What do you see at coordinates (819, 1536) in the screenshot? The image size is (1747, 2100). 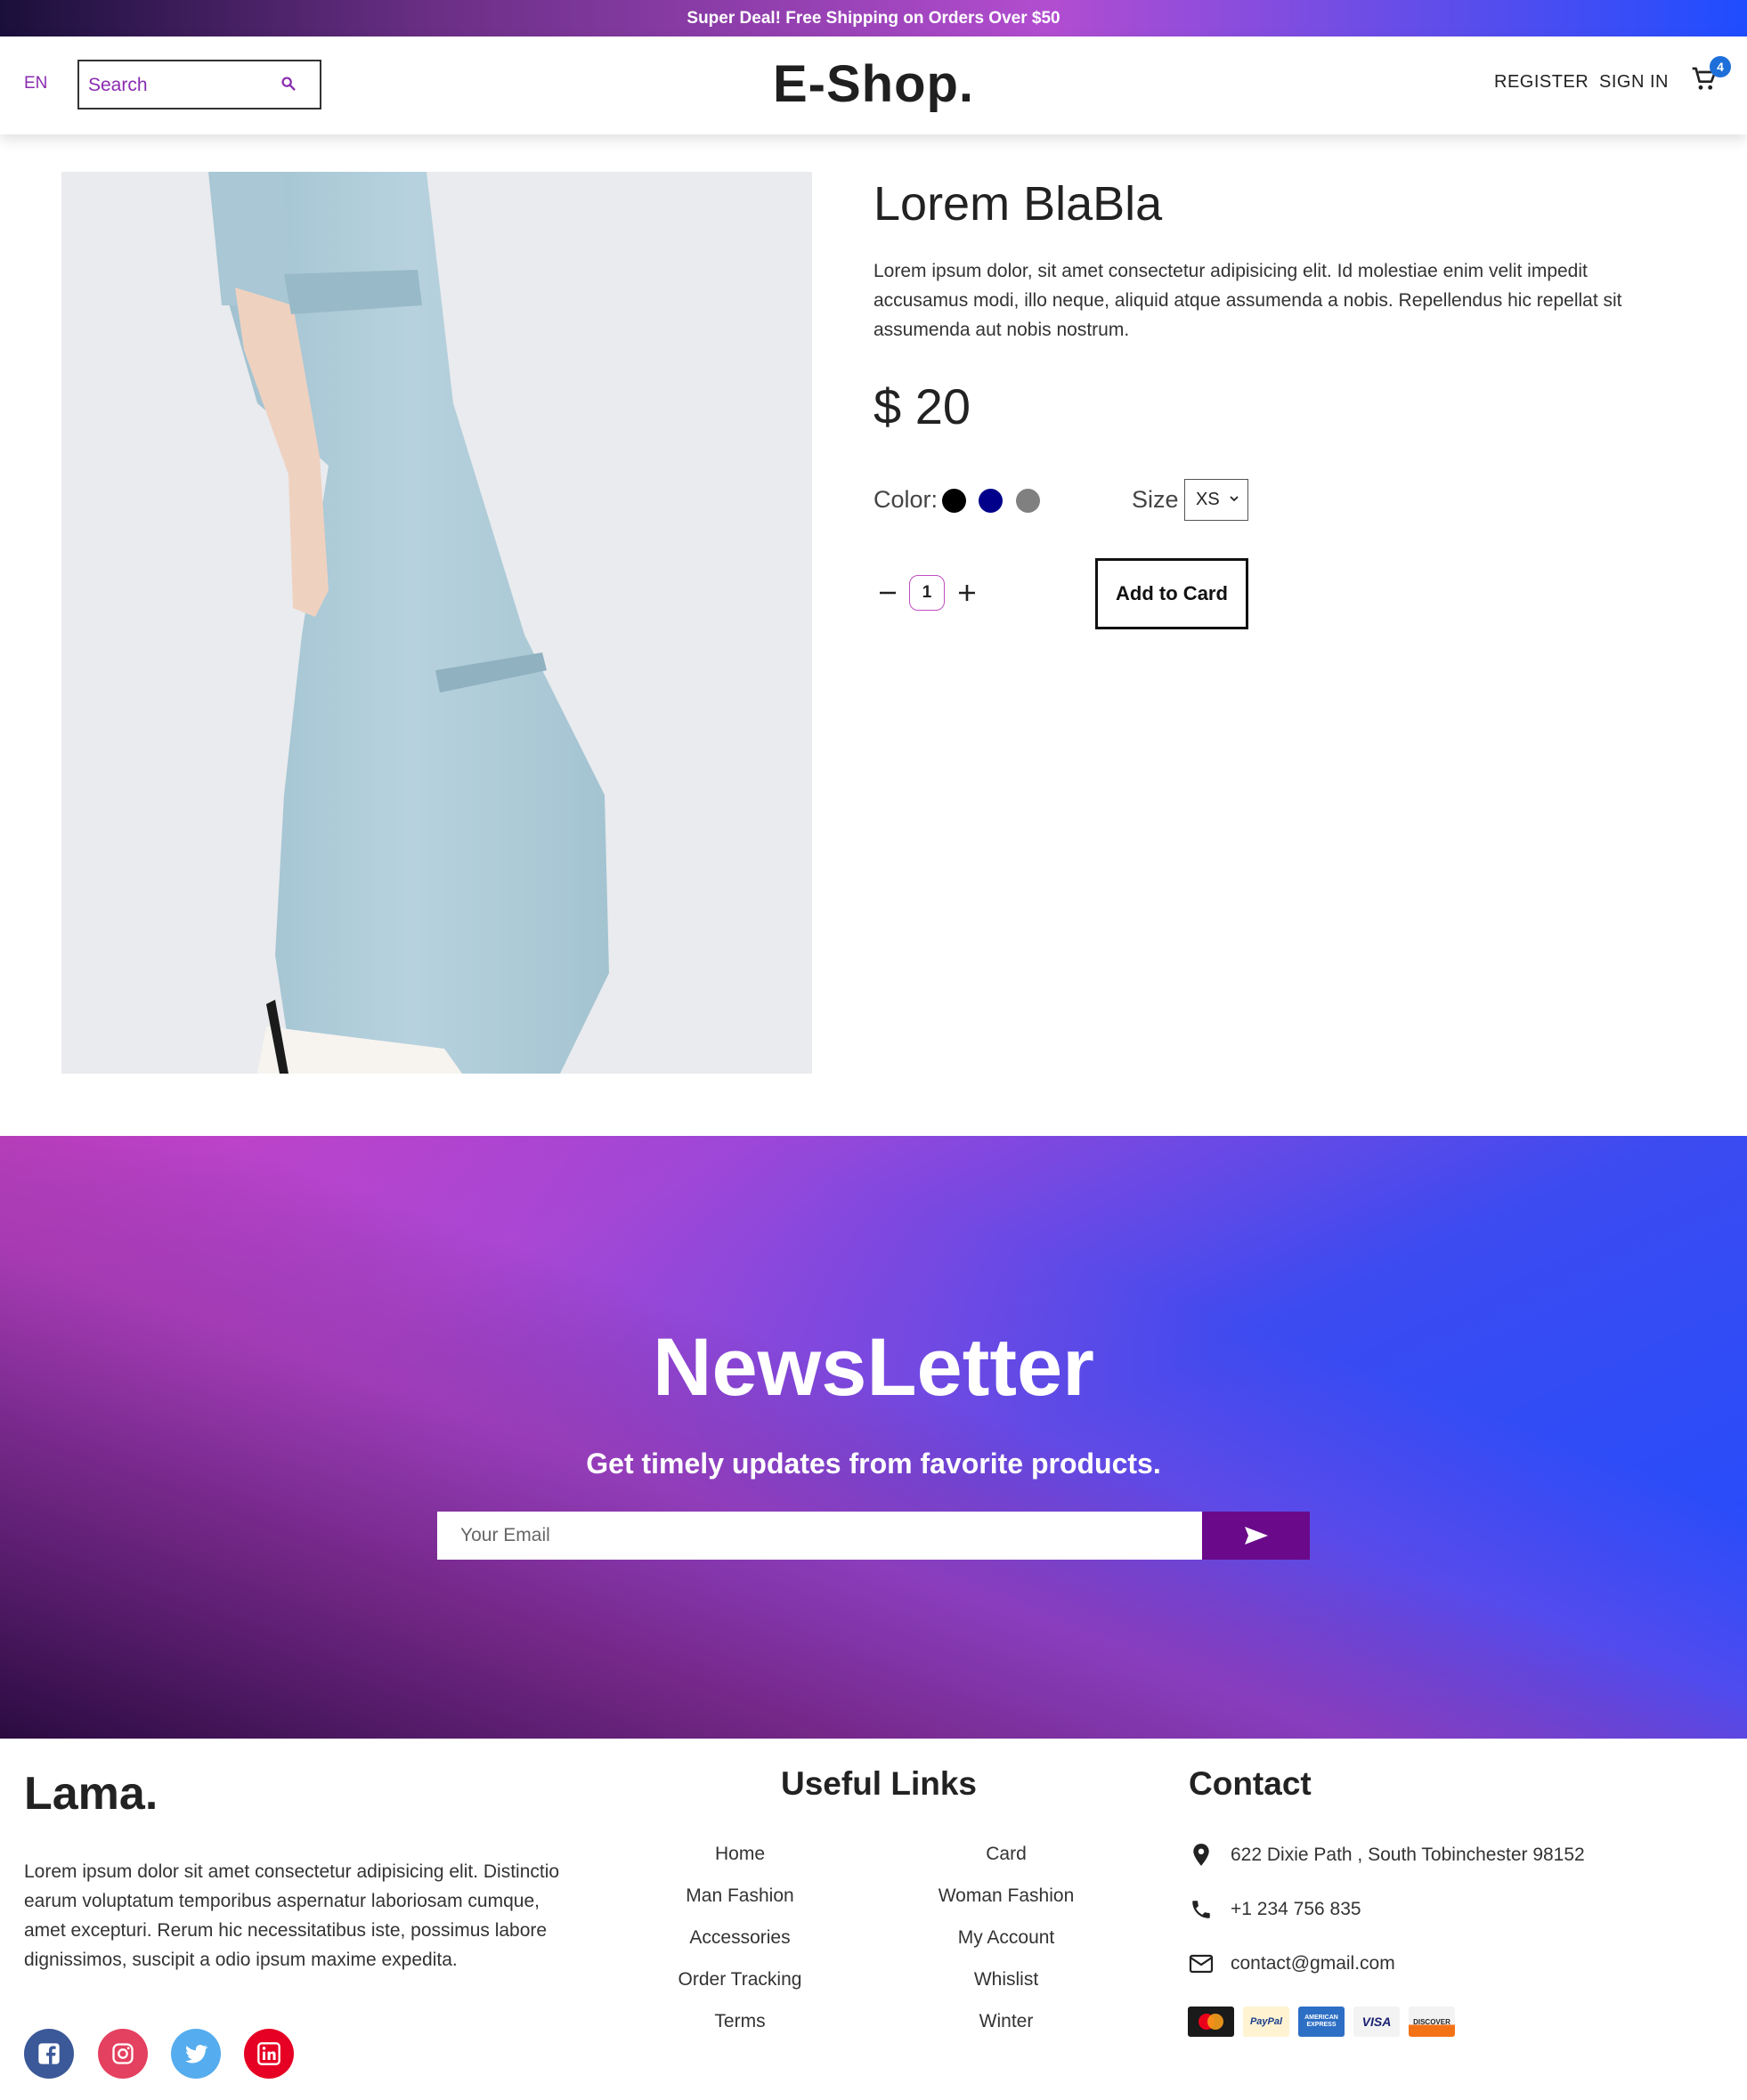 I see `newsletter-email-input` at bounding box center [819, 1536].